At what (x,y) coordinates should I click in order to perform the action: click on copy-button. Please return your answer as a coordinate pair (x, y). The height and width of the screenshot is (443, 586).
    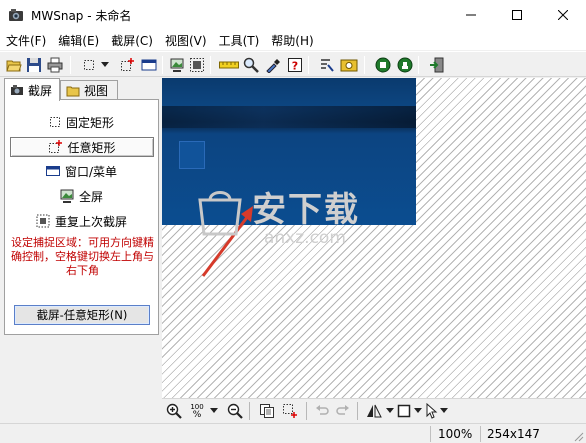
    Looking at the image, I should click on (267, 411).